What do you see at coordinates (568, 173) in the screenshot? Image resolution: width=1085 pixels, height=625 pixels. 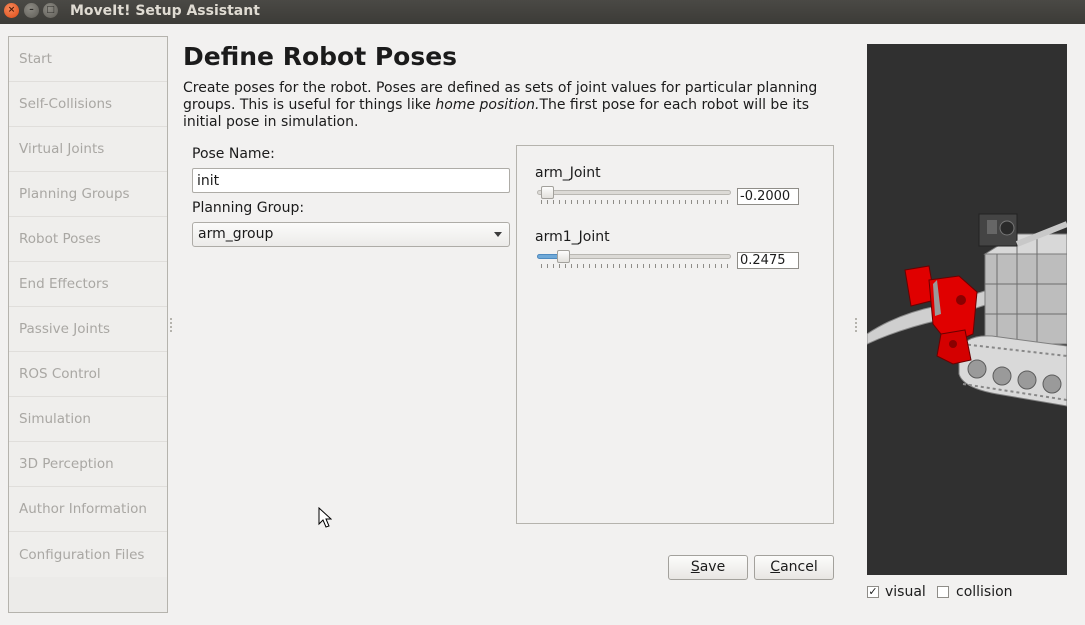 I see `joint-name-arm: arm_Joint` at bounding box center [568, 173].